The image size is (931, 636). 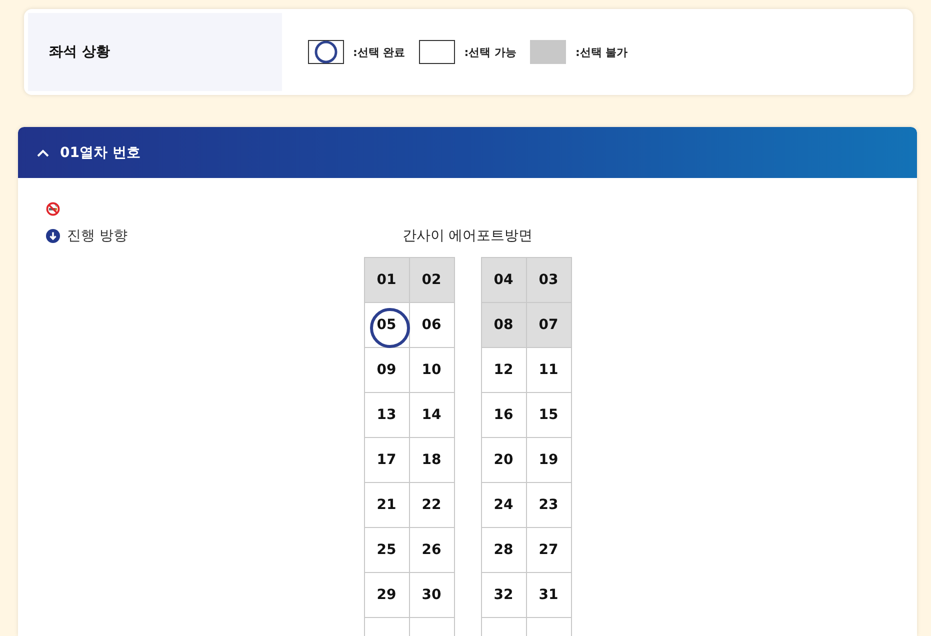 What do you see at coordinates (549, 595) in the screenshot?
I see `seat: 31` at bounding box center [549, 595].